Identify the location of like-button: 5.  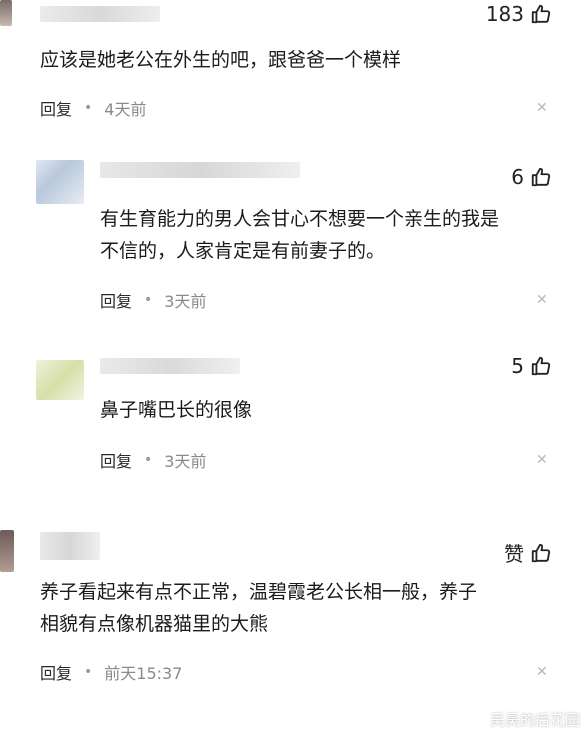
(531, 366).